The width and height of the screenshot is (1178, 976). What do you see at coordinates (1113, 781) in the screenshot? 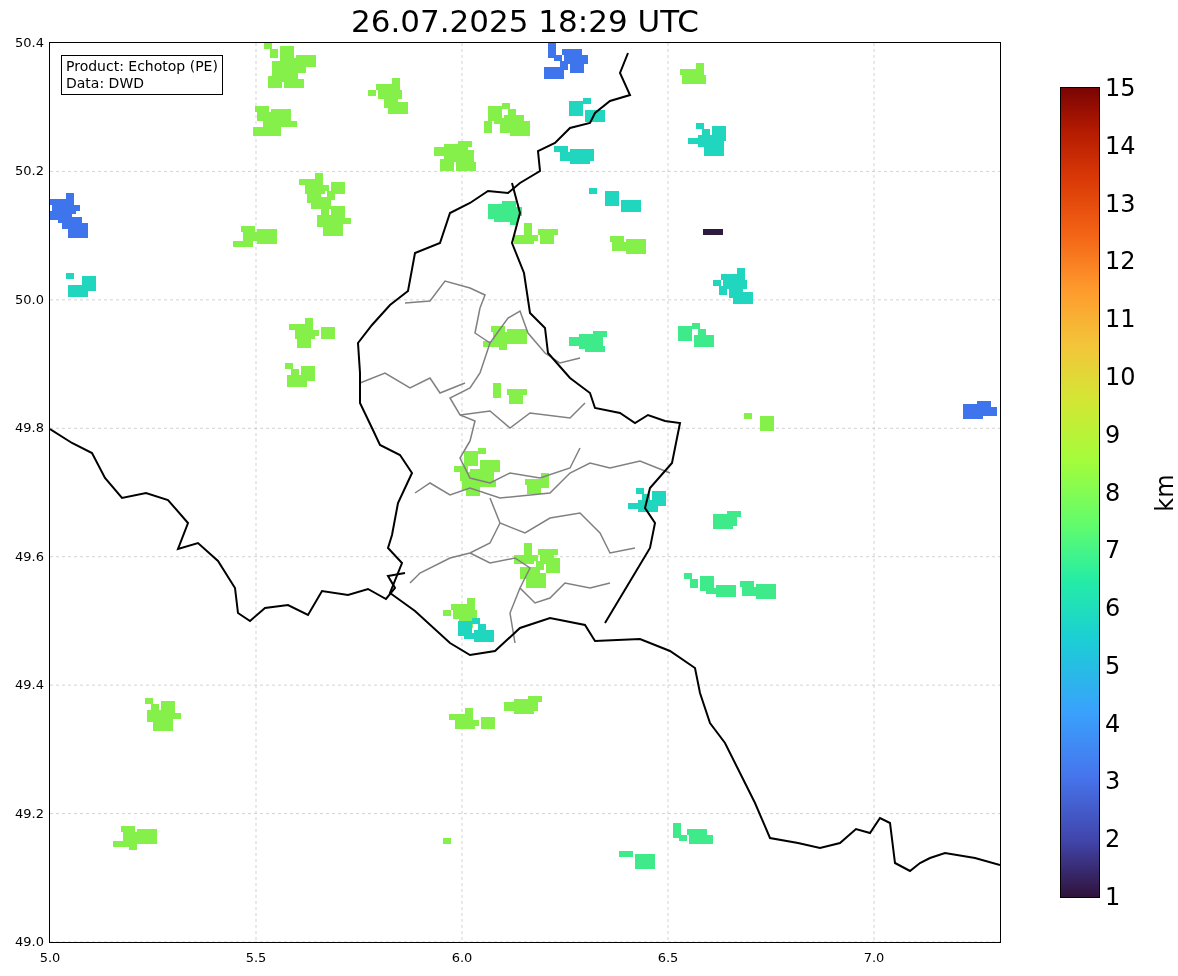
I see `colorbar-tick-label: 3` at bounding box center [1113, 781].